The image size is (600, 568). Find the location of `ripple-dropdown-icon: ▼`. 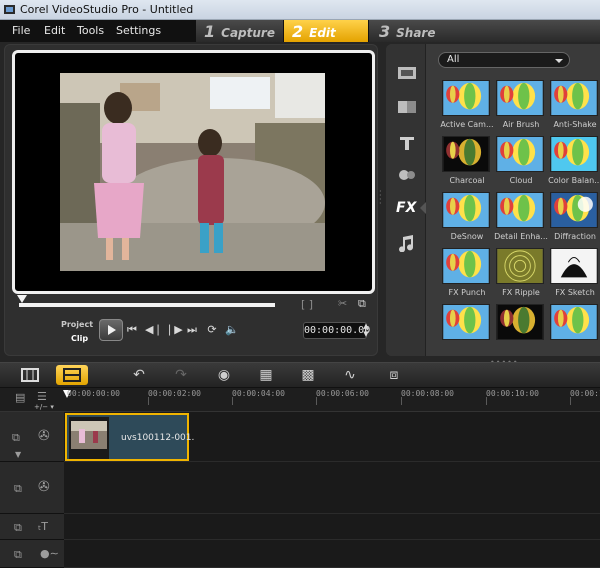

ripple-dropdown-icon: ▼ is located at coordinates (18, 454).